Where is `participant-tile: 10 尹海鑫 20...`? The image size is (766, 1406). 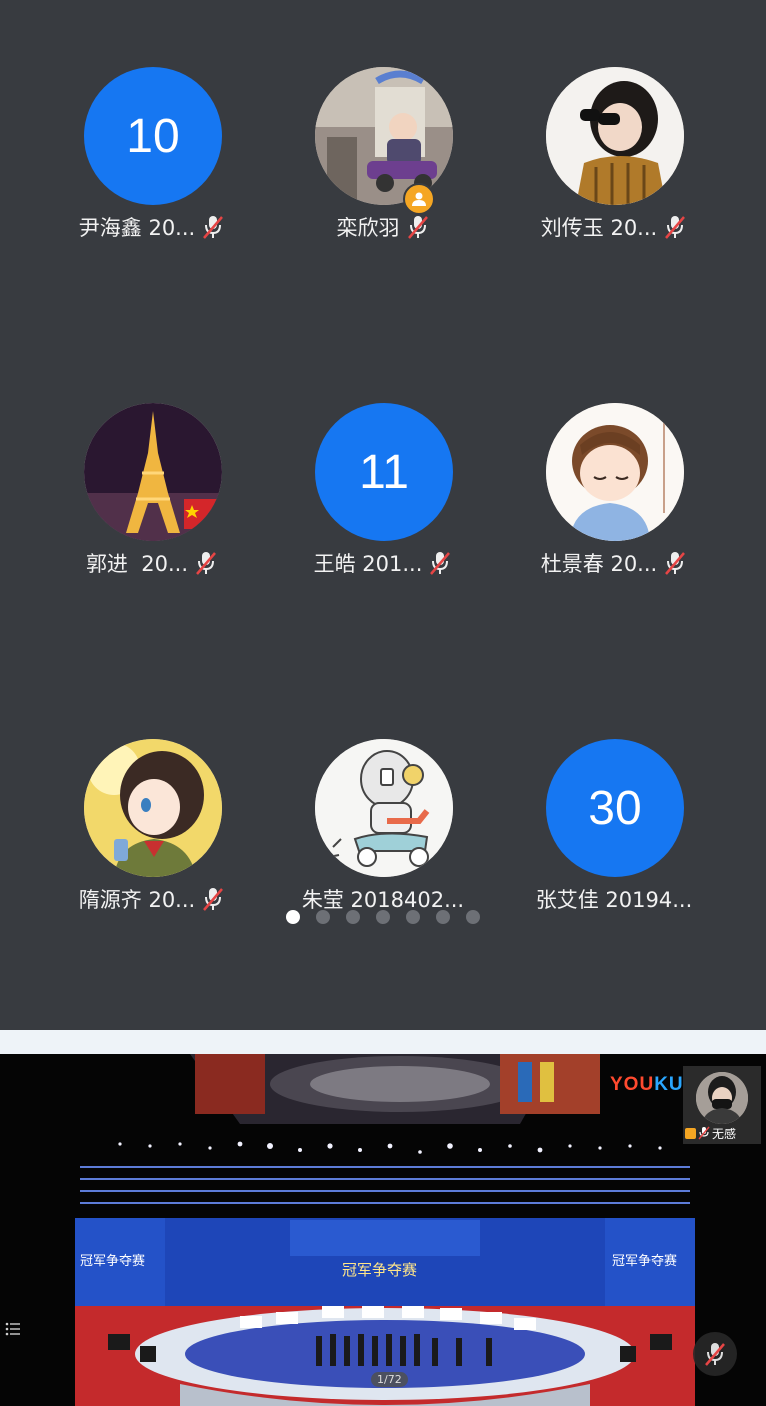
participant-tile: 10 尹海鑫 20... is located at coordinates (152, 167).